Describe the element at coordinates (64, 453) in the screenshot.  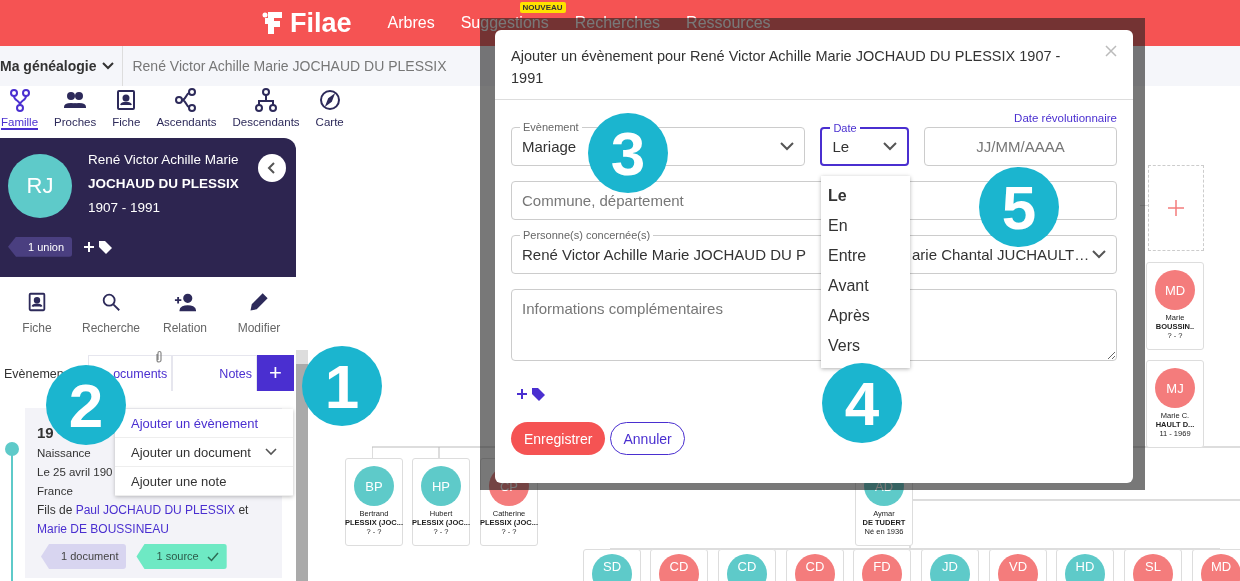
I see `event-type: Naissance` at that location.